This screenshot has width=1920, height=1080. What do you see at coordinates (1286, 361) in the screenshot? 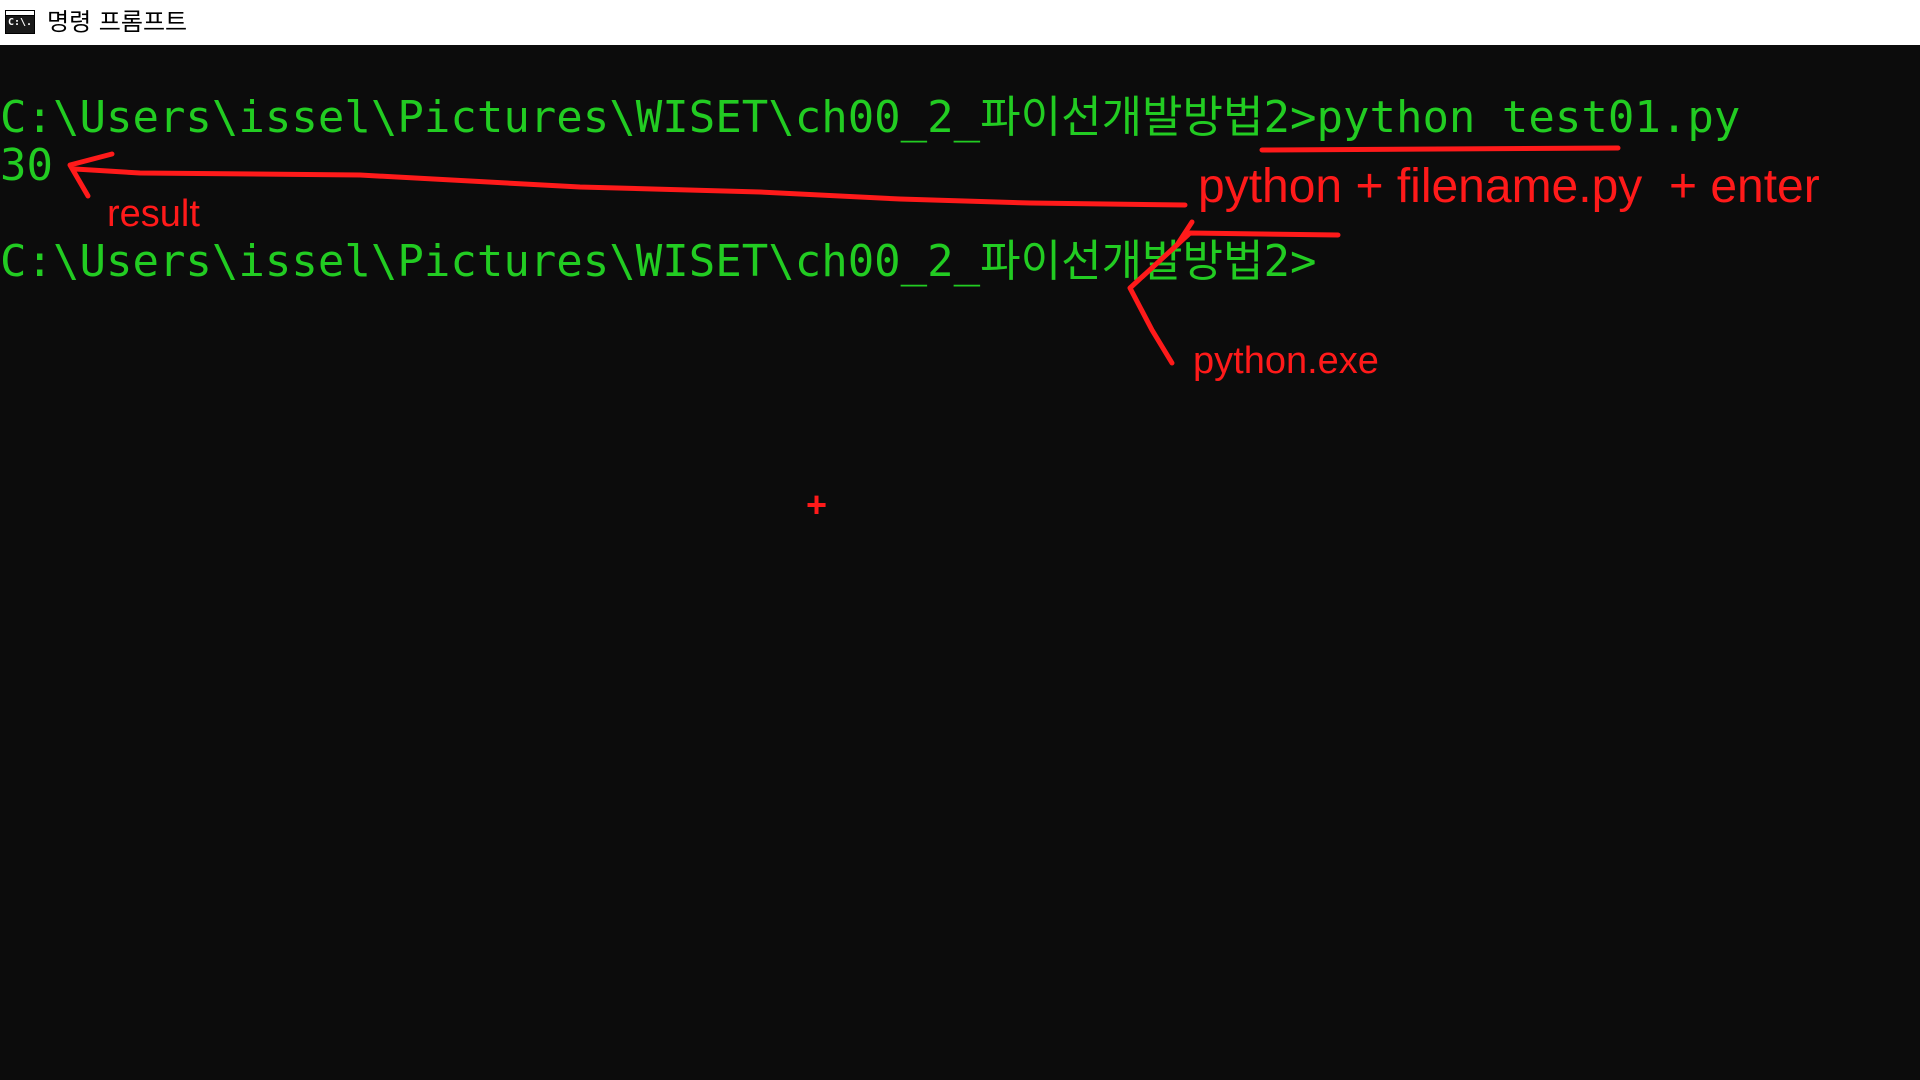
I see `exe-annotation: python.exe` at bounding box center [1286, 361].